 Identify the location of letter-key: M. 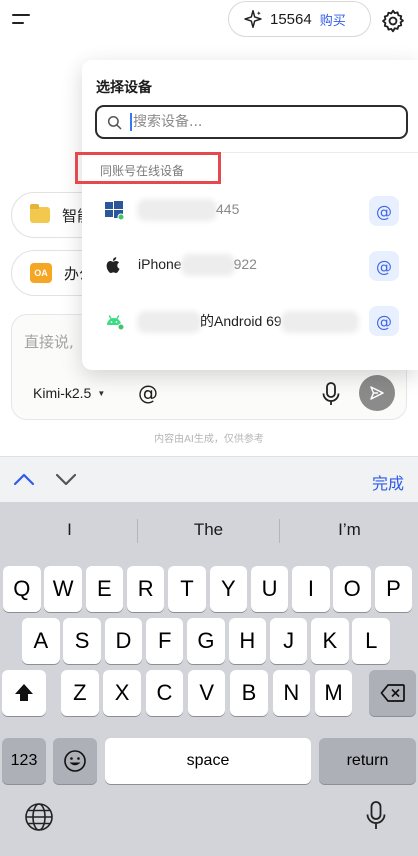
(333, 693).